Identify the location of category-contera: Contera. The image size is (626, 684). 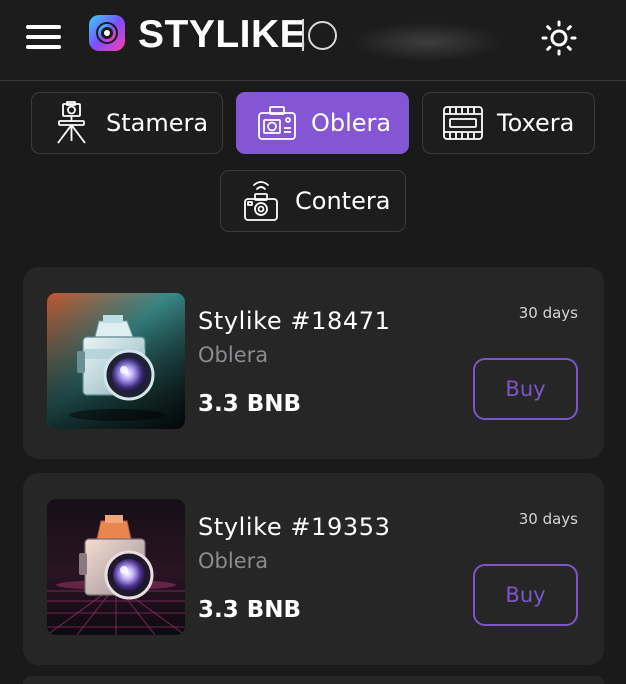
(313, 201).